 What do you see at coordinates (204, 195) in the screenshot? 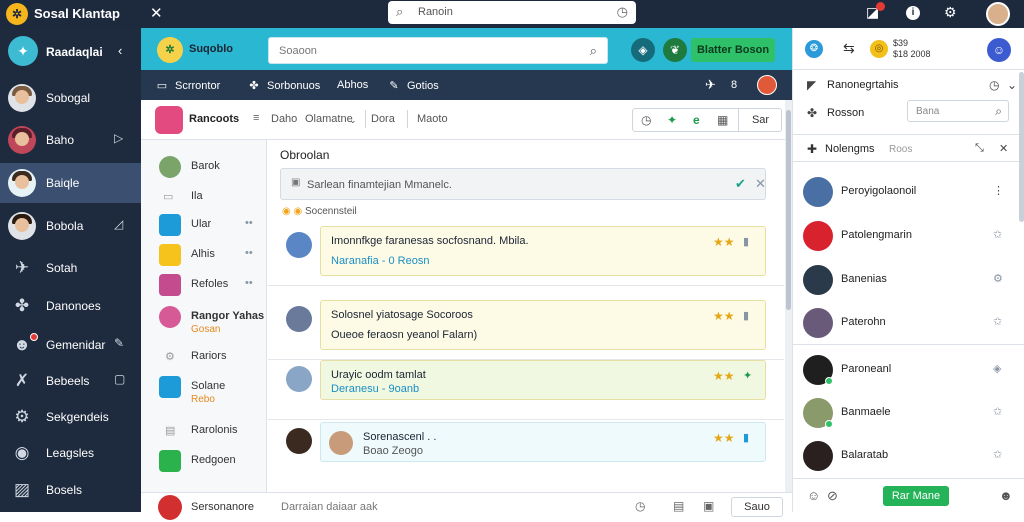
I see `list-item: ▭ Ila` at bounding box center [204, 195].